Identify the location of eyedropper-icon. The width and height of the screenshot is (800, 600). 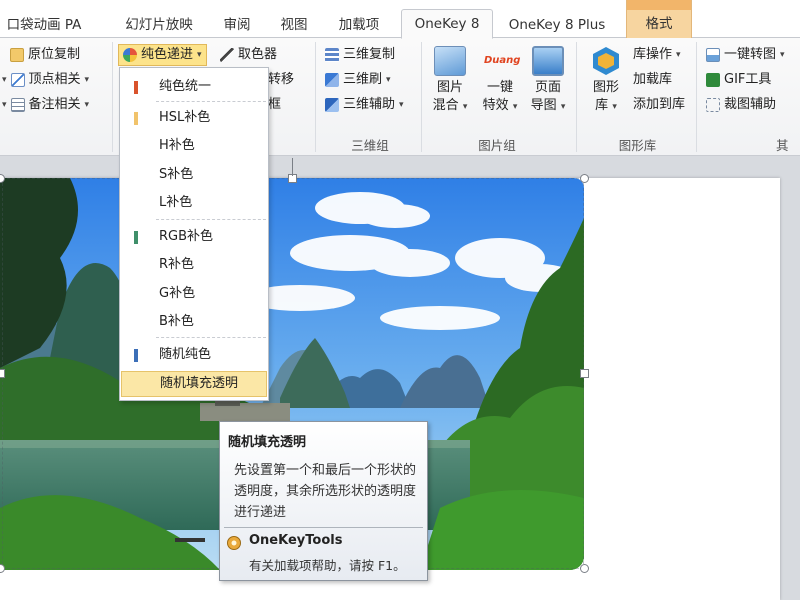
(227, 55).